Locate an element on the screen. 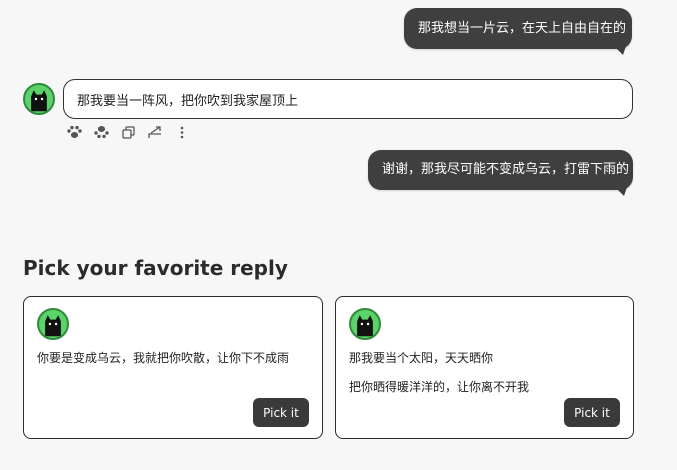 The width and height of the screenshot is (677, 470). user-message-text: 那我想当一片云，在天上自由自在的 is located at coordinates (522, 28).